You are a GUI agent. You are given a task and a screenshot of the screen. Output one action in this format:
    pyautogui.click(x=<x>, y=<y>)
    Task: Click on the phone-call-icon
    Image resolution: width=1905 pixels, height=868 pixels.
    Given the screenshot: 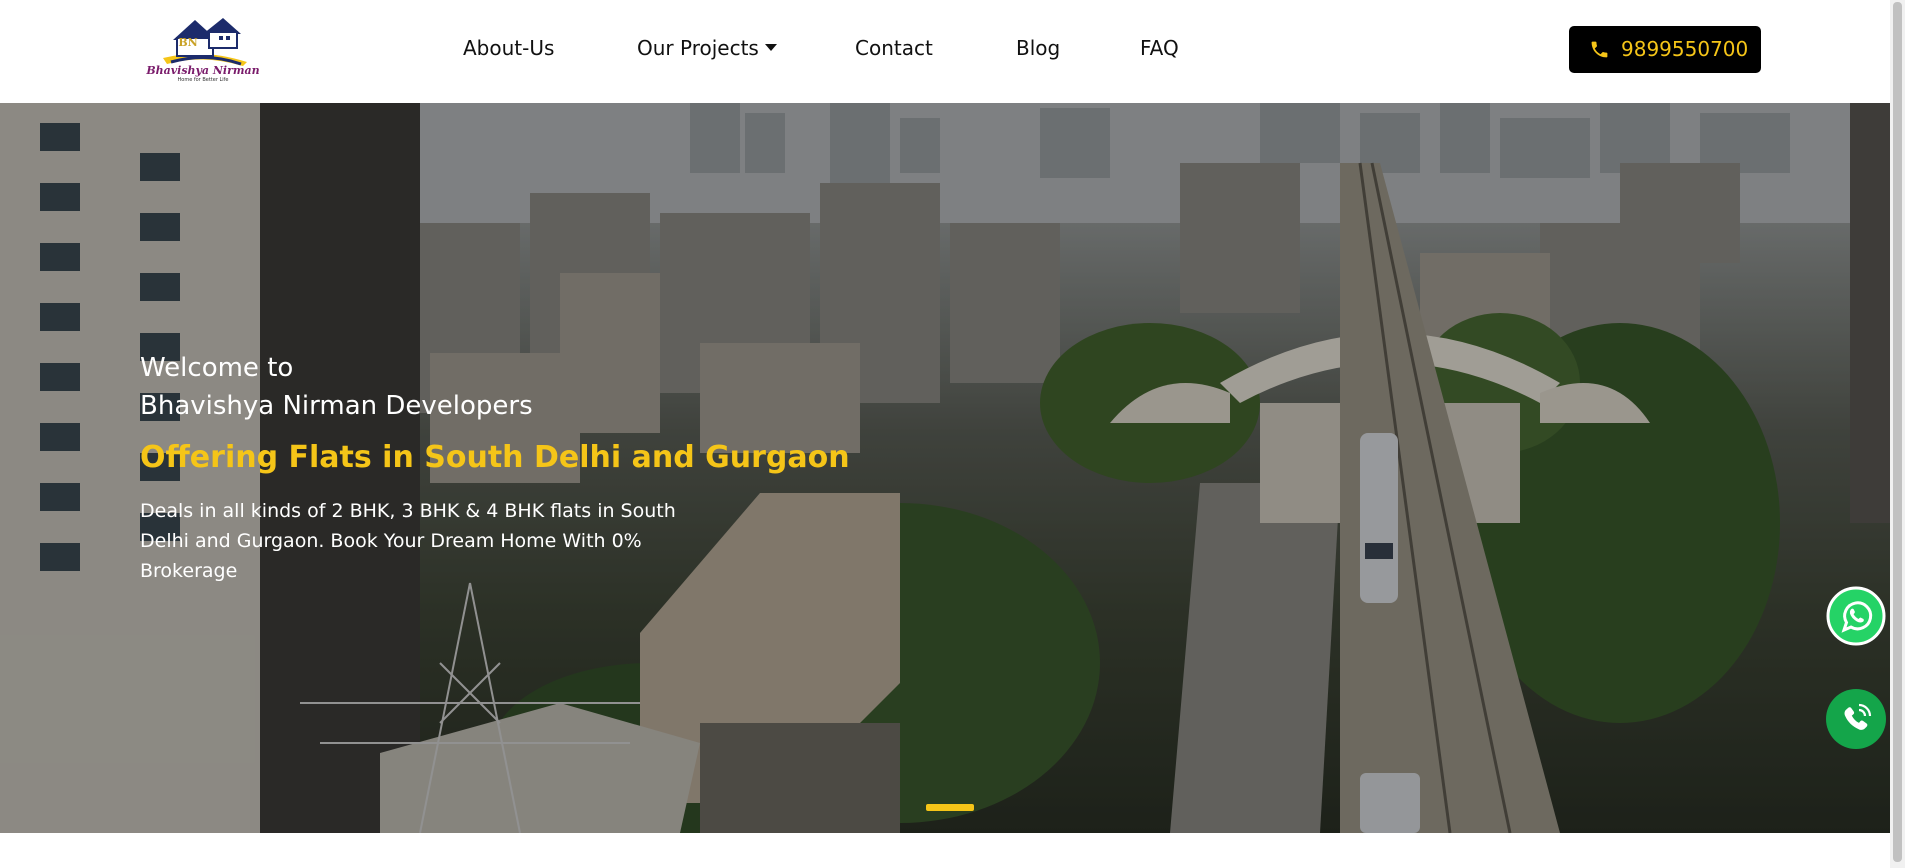 What is the action you would take?
    pyautogui.click(x=1856, y=719)
    